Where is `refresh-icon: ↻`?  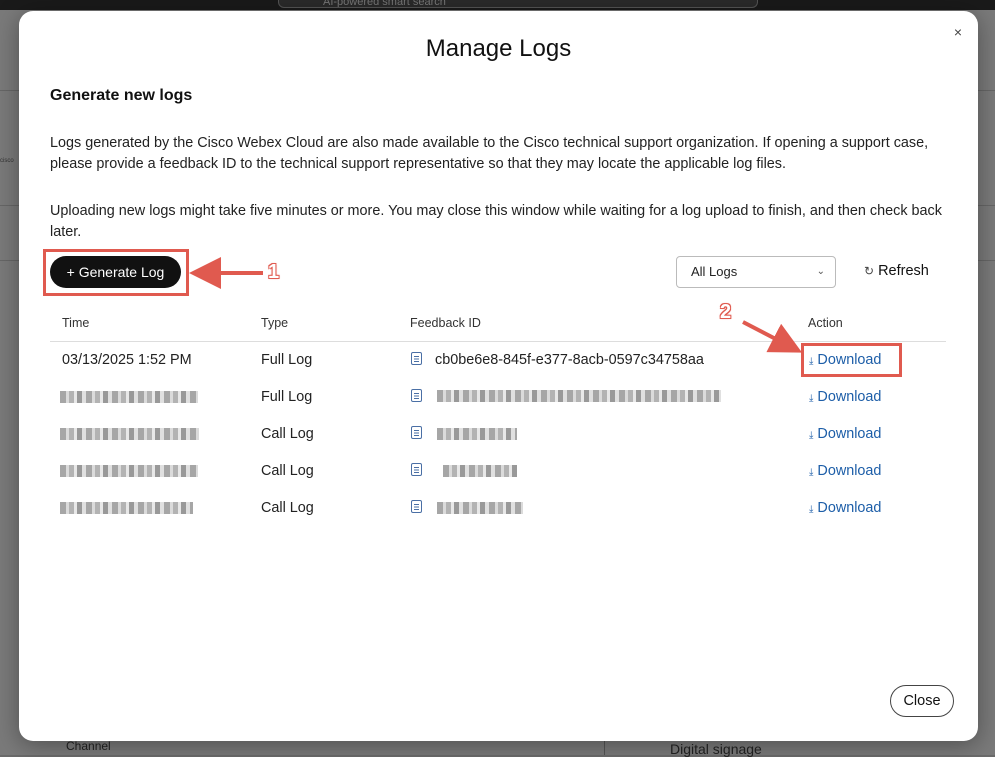
refresh-icon: ↻ is located at coordinates (869, 271).